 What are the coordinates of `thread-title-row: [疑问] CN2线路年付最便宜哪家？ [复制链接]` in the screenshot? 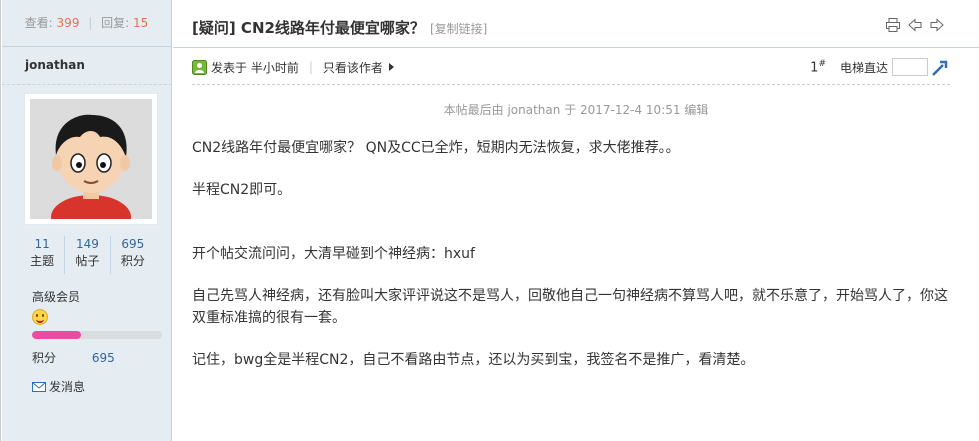 It's located at (339, 27).